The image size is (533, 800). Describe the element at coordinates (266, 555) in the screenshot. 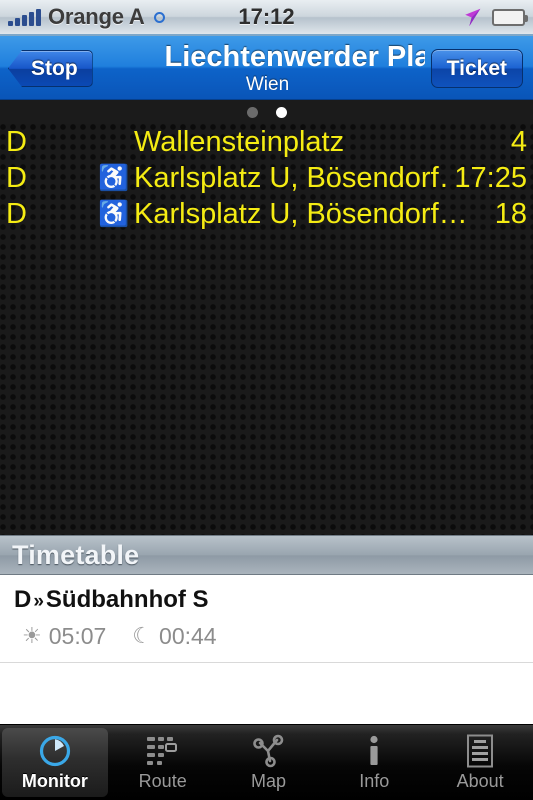

I see `timetable-section-header: Timetable` at that location.